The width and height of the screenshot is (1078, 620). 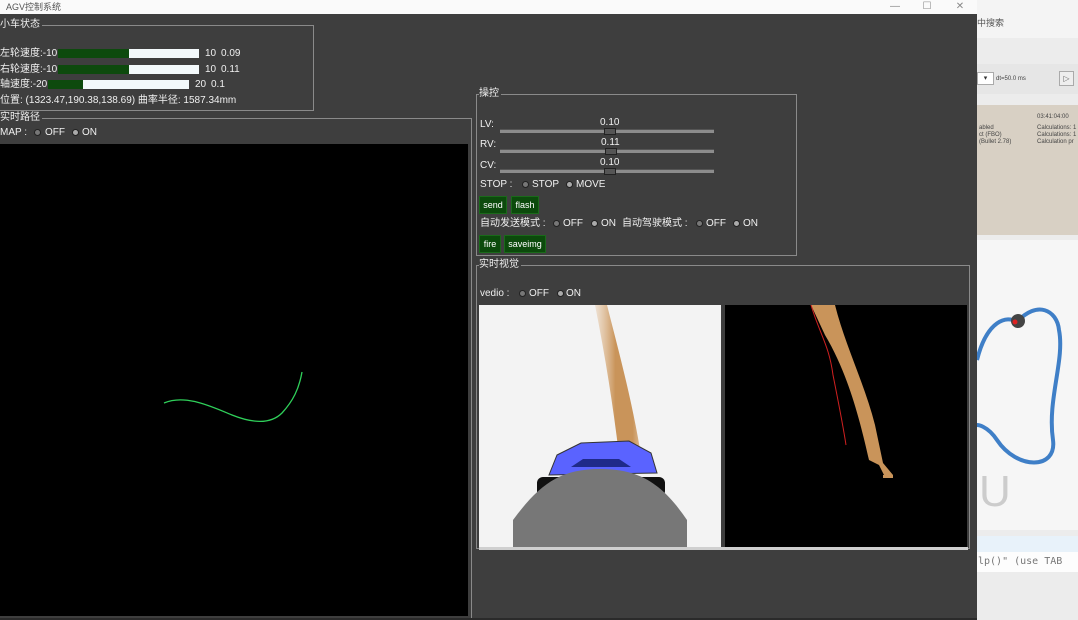 I want to click on auto-send-off-label: OFF, so click(x=573, y=224).